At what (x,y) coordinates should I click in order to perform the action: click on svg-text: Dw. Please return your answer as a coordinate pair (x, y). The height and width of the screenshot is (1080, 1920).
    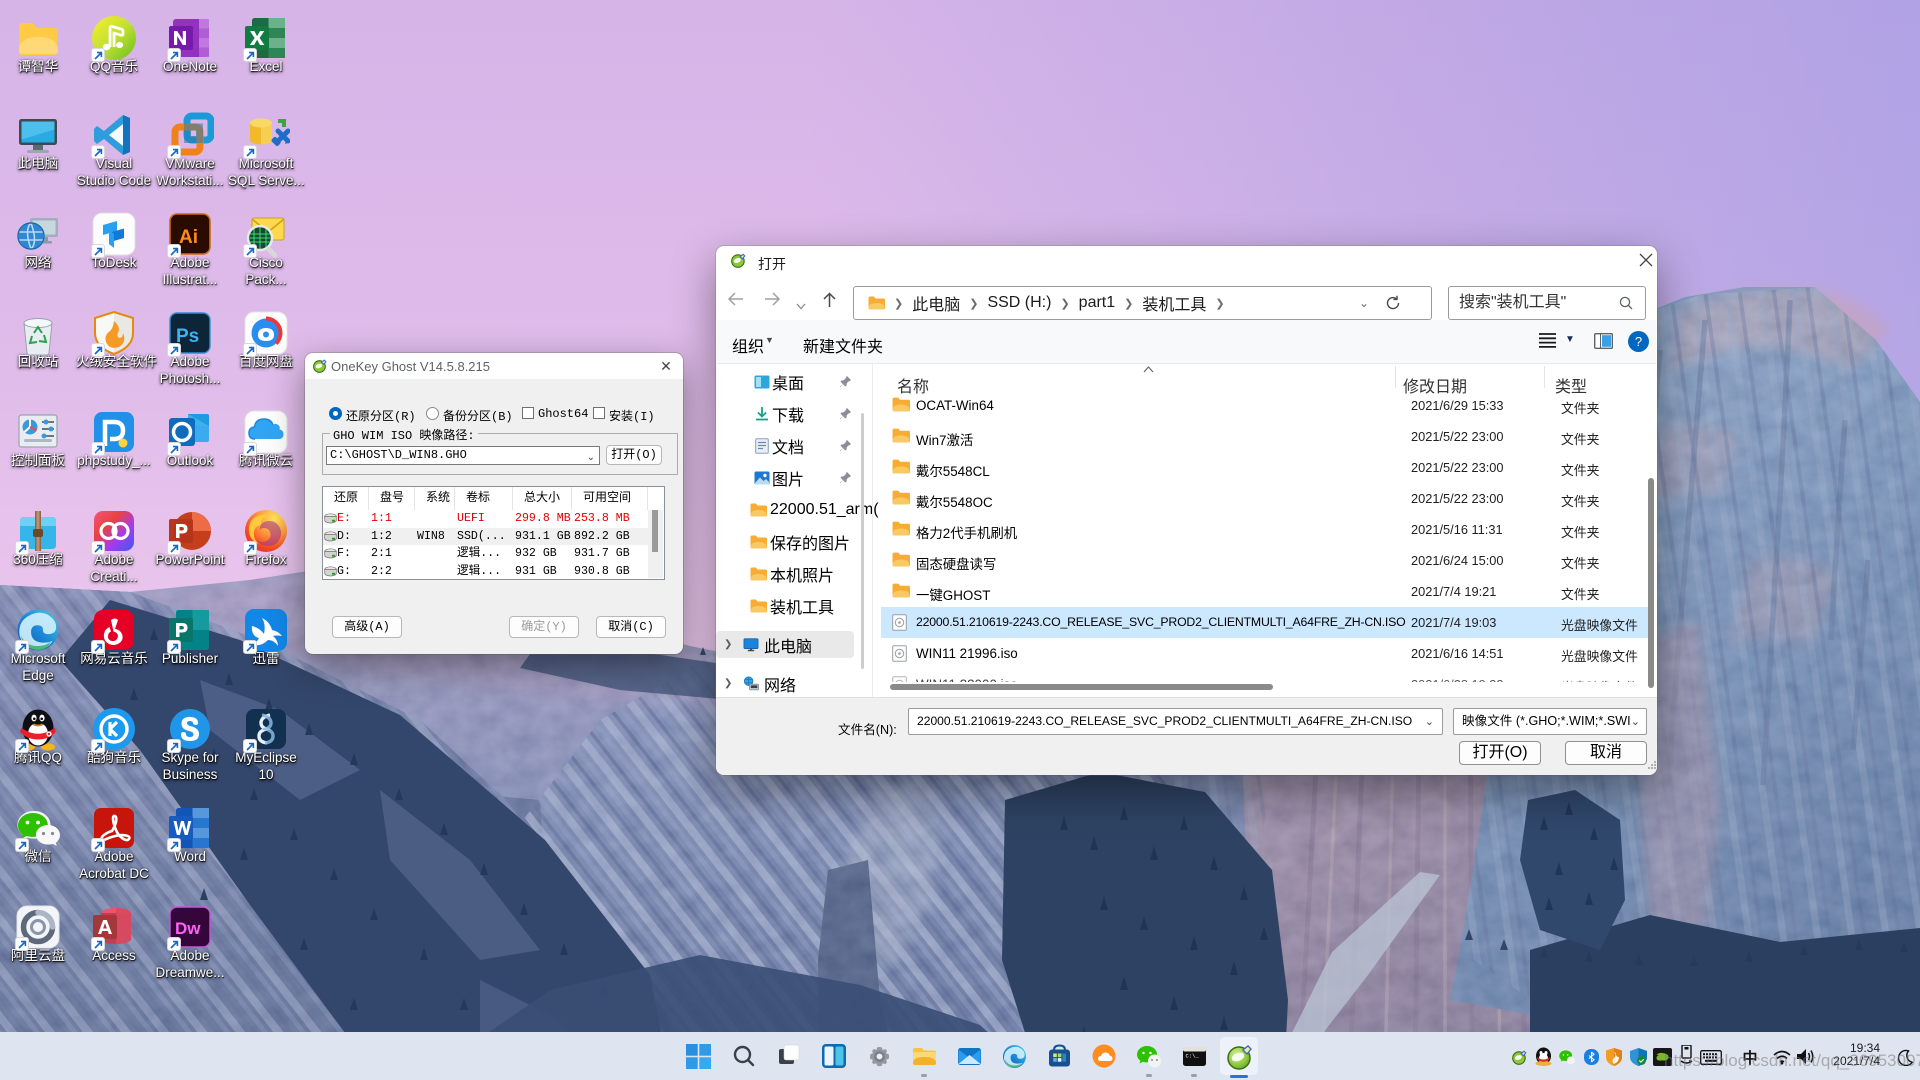
    Looking at the image, I should click on (188, 928).